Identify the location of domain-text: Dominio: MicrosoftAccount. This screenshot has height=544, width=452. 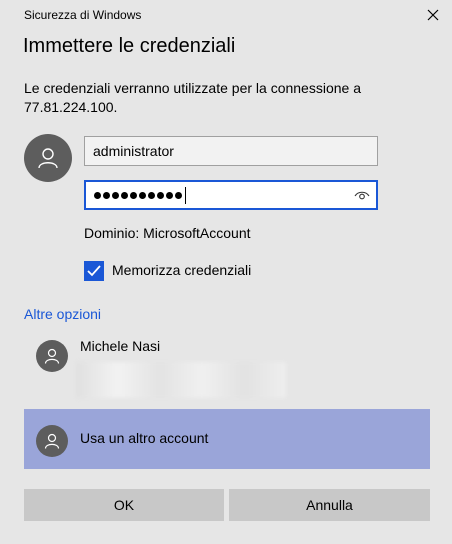
(167, 233).